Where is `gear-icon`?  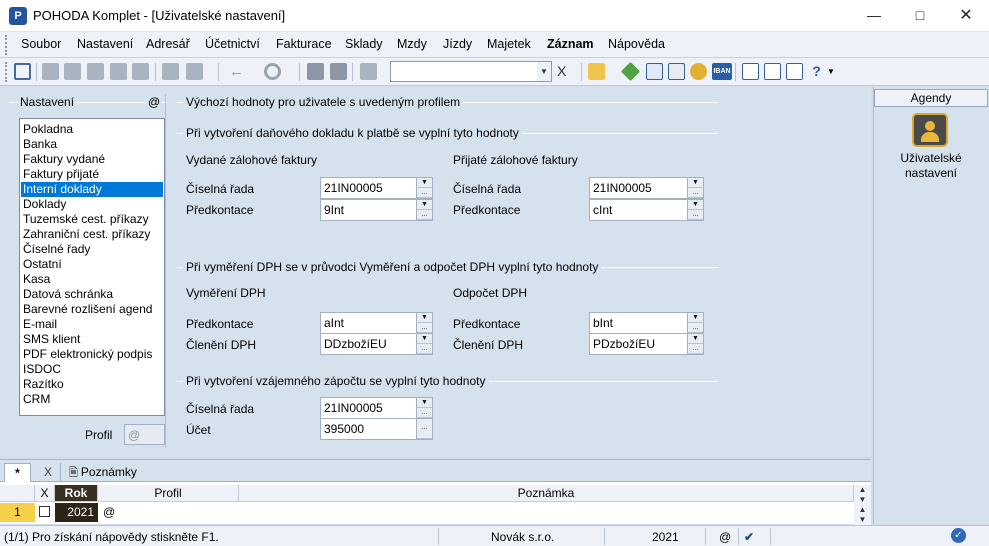 gear-icon is located at coordinates (272, 71).